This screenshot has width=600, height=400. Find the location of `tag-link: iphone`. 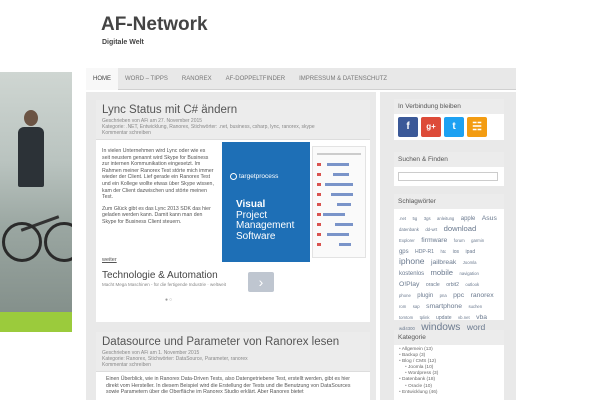

tag-link: iphone is located at coordinates (412, 261).